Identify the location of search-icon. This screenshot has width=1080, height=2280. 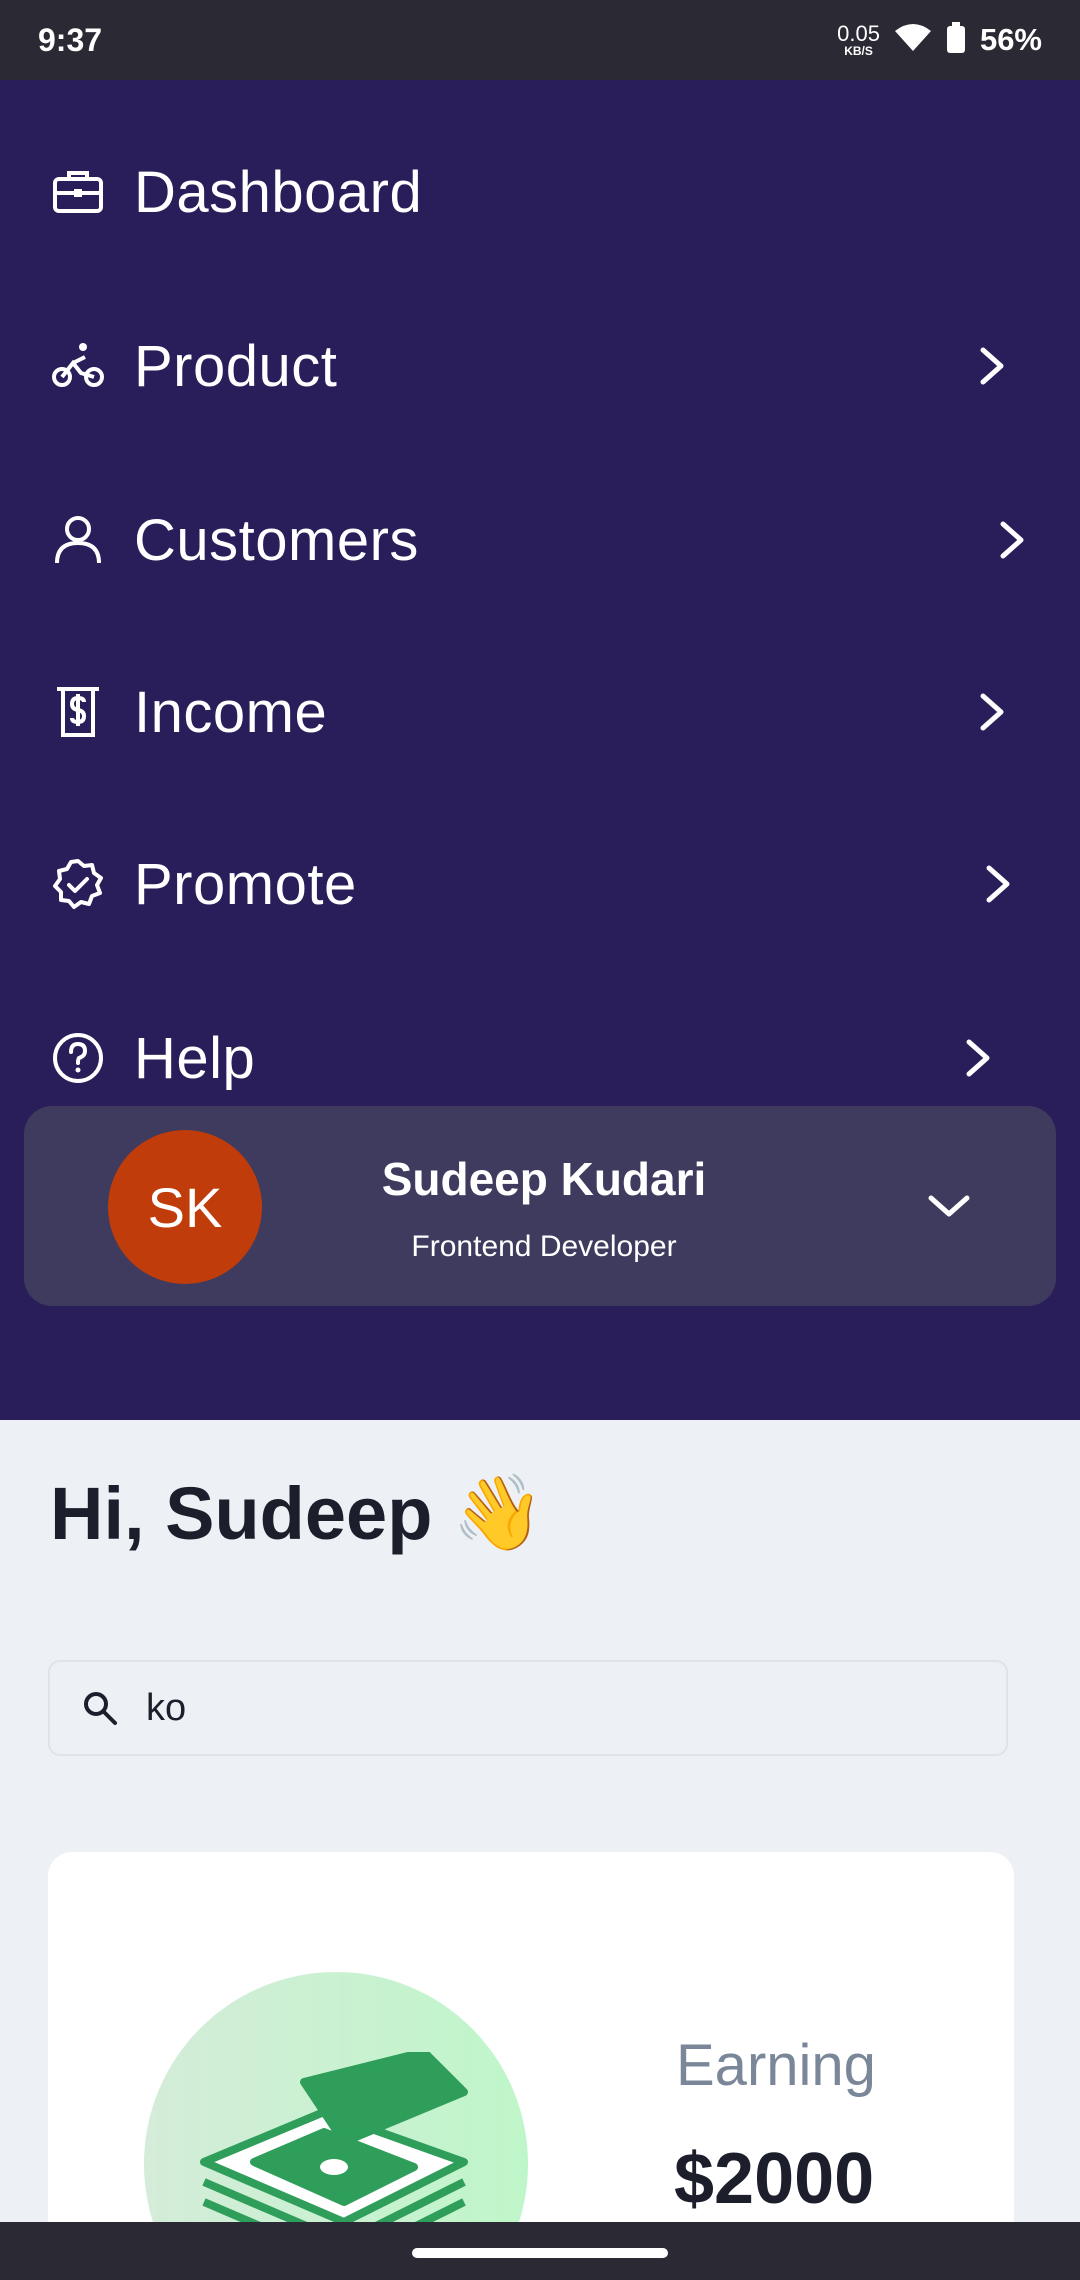
(100, 1708).